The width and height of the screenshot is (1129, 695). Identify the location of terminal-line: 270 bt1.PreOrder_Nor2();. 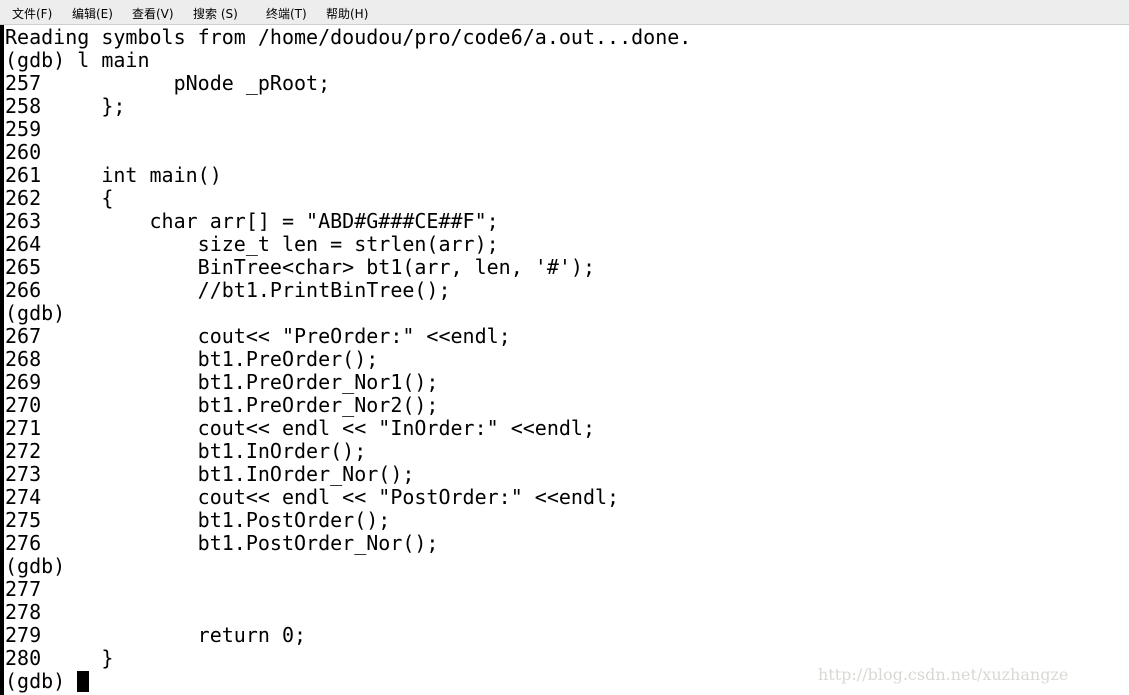
(222, 405).